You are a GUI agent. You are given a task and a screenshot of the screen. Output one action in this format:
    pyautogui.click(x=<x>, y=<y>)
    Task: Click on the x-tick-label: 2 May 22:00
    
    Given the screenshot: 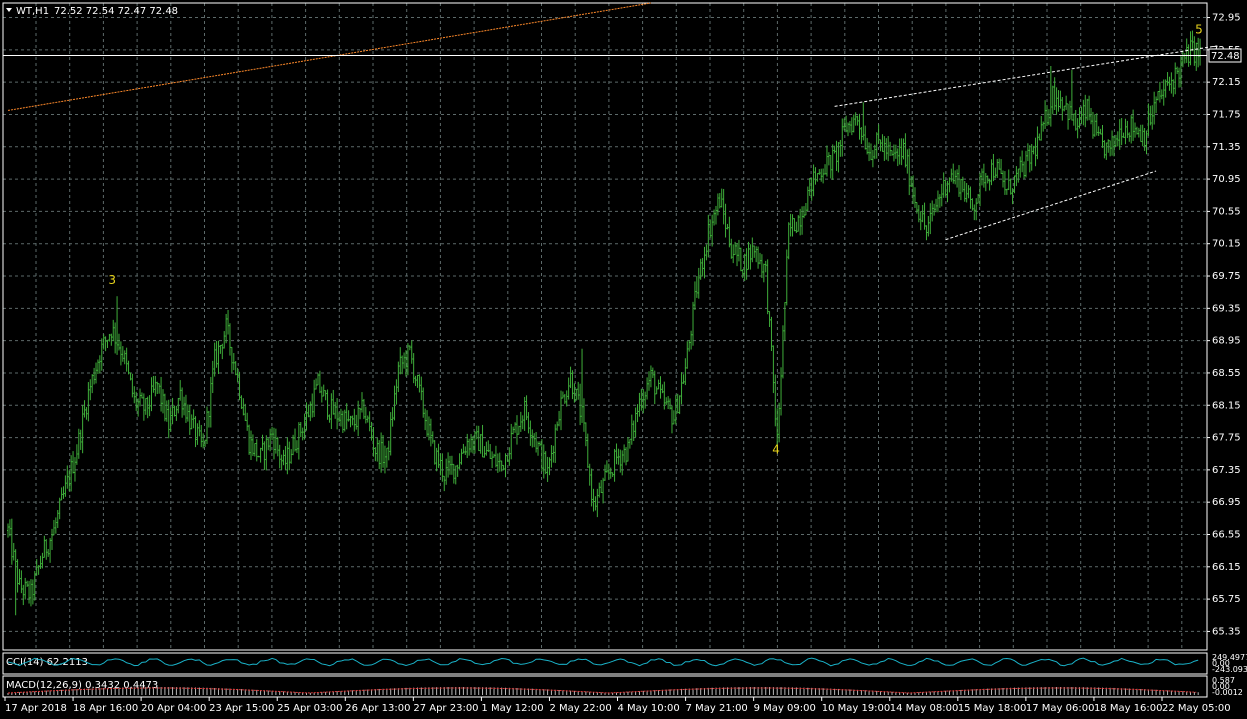 What is the action you would take?
    pyautogui.click(x=580, y=708)
    